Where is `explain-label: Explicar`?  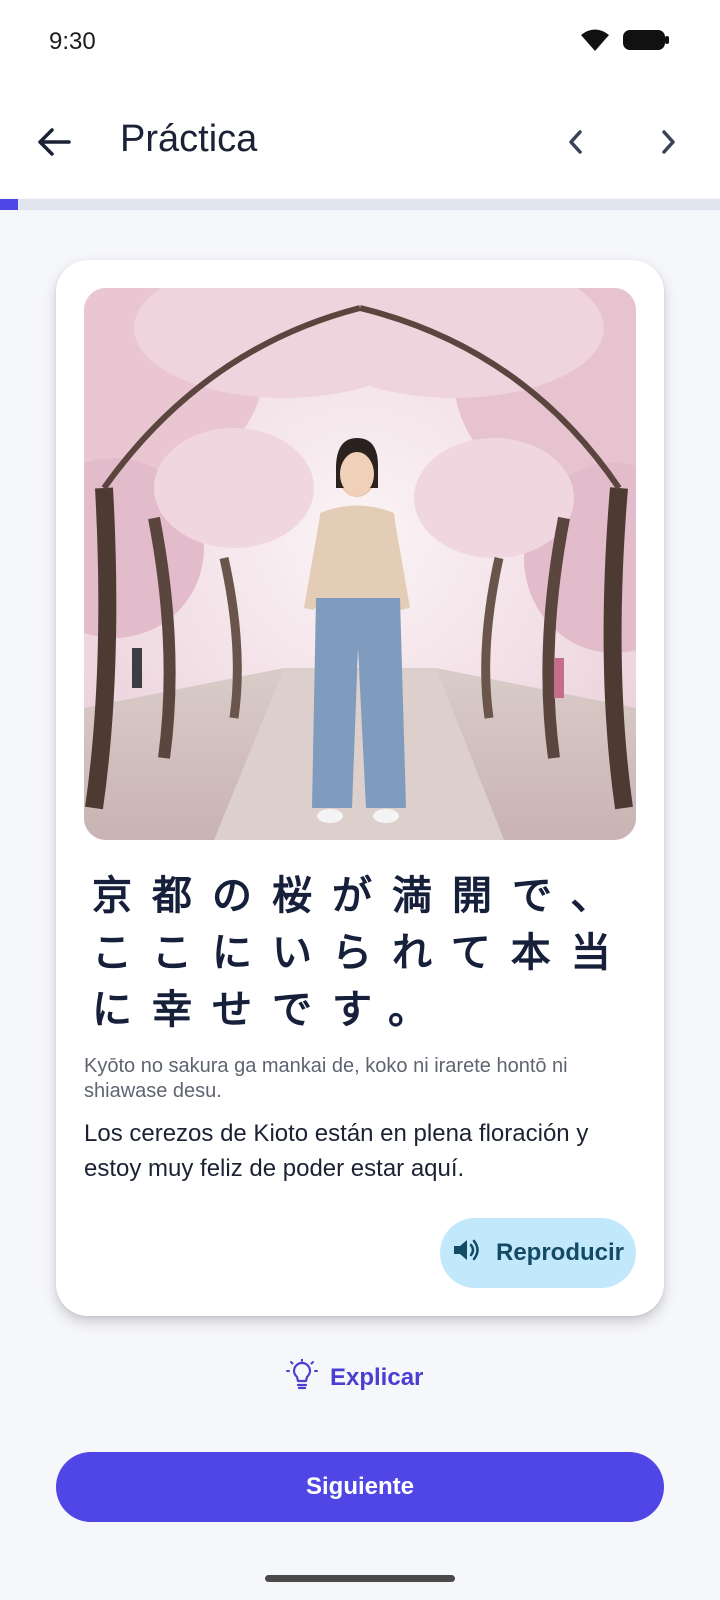 explain-label: Explicar is located at coordinates (377, 1377).